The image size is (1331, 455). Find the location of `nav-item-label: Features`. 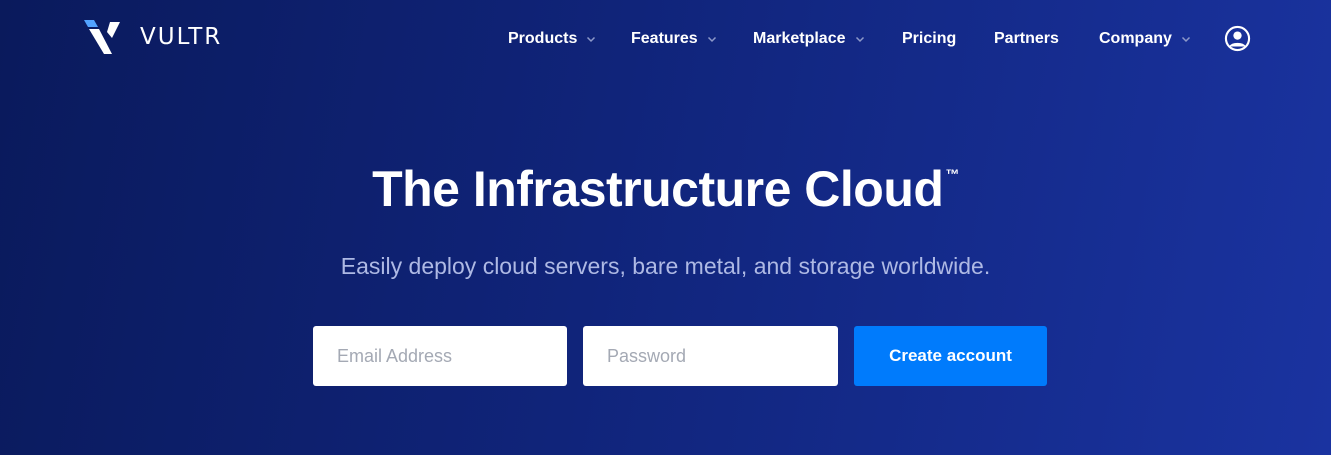

nav-item-label: Features is located at coordinates (664, 38).